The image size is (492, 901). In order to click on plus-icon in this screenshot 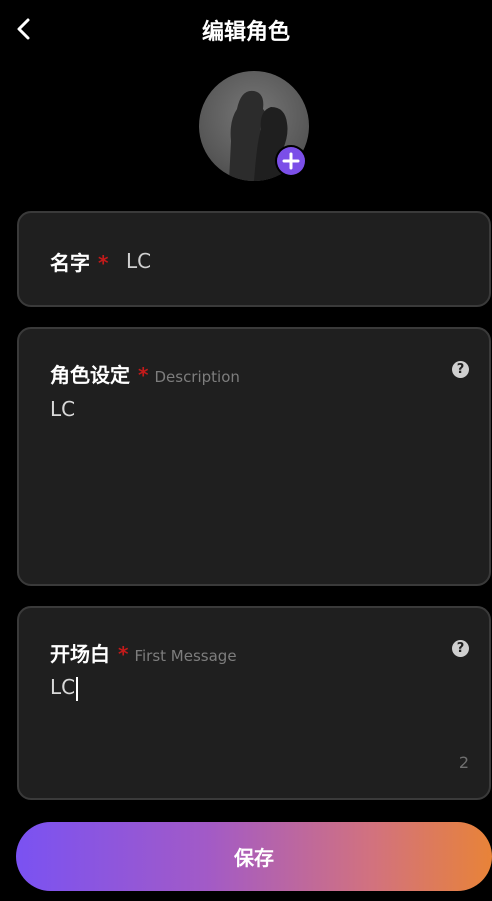, I will do `click(291, 161)`.